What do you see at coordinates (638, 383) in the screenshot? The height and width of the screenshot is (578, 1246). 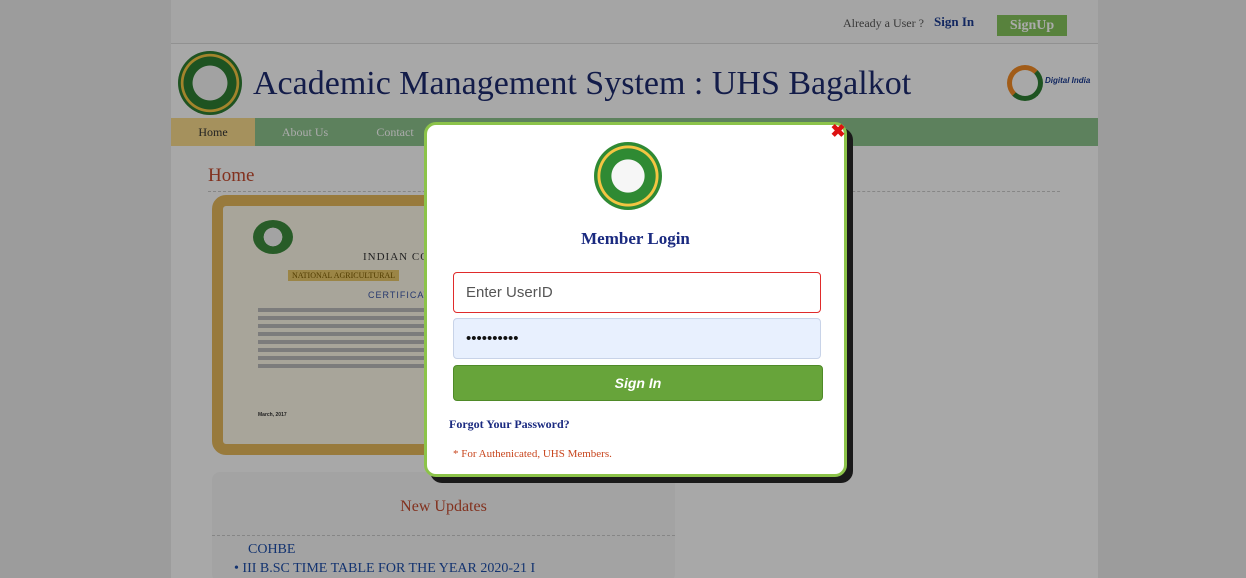 I see `sign-in-button: Sign In` at bounding box center [638, 383].